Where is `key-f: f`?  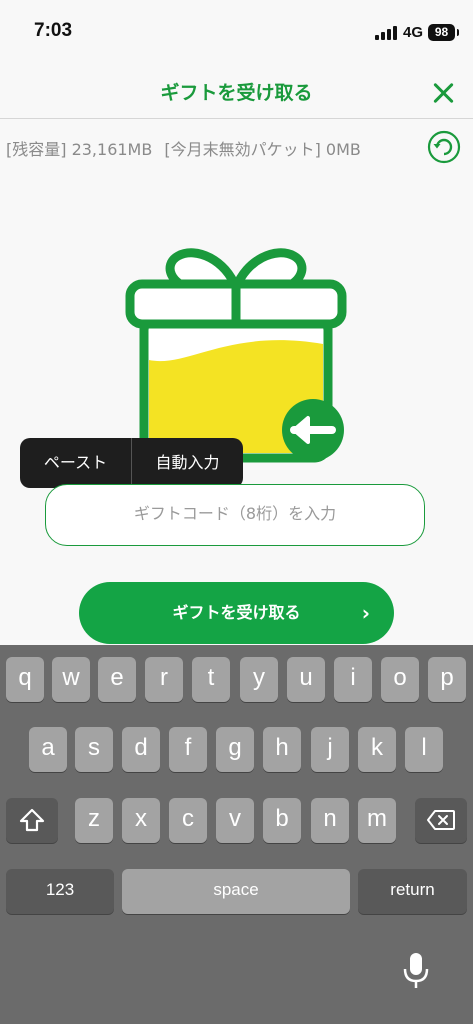 key-f: f is located at coordinates (188, 749).